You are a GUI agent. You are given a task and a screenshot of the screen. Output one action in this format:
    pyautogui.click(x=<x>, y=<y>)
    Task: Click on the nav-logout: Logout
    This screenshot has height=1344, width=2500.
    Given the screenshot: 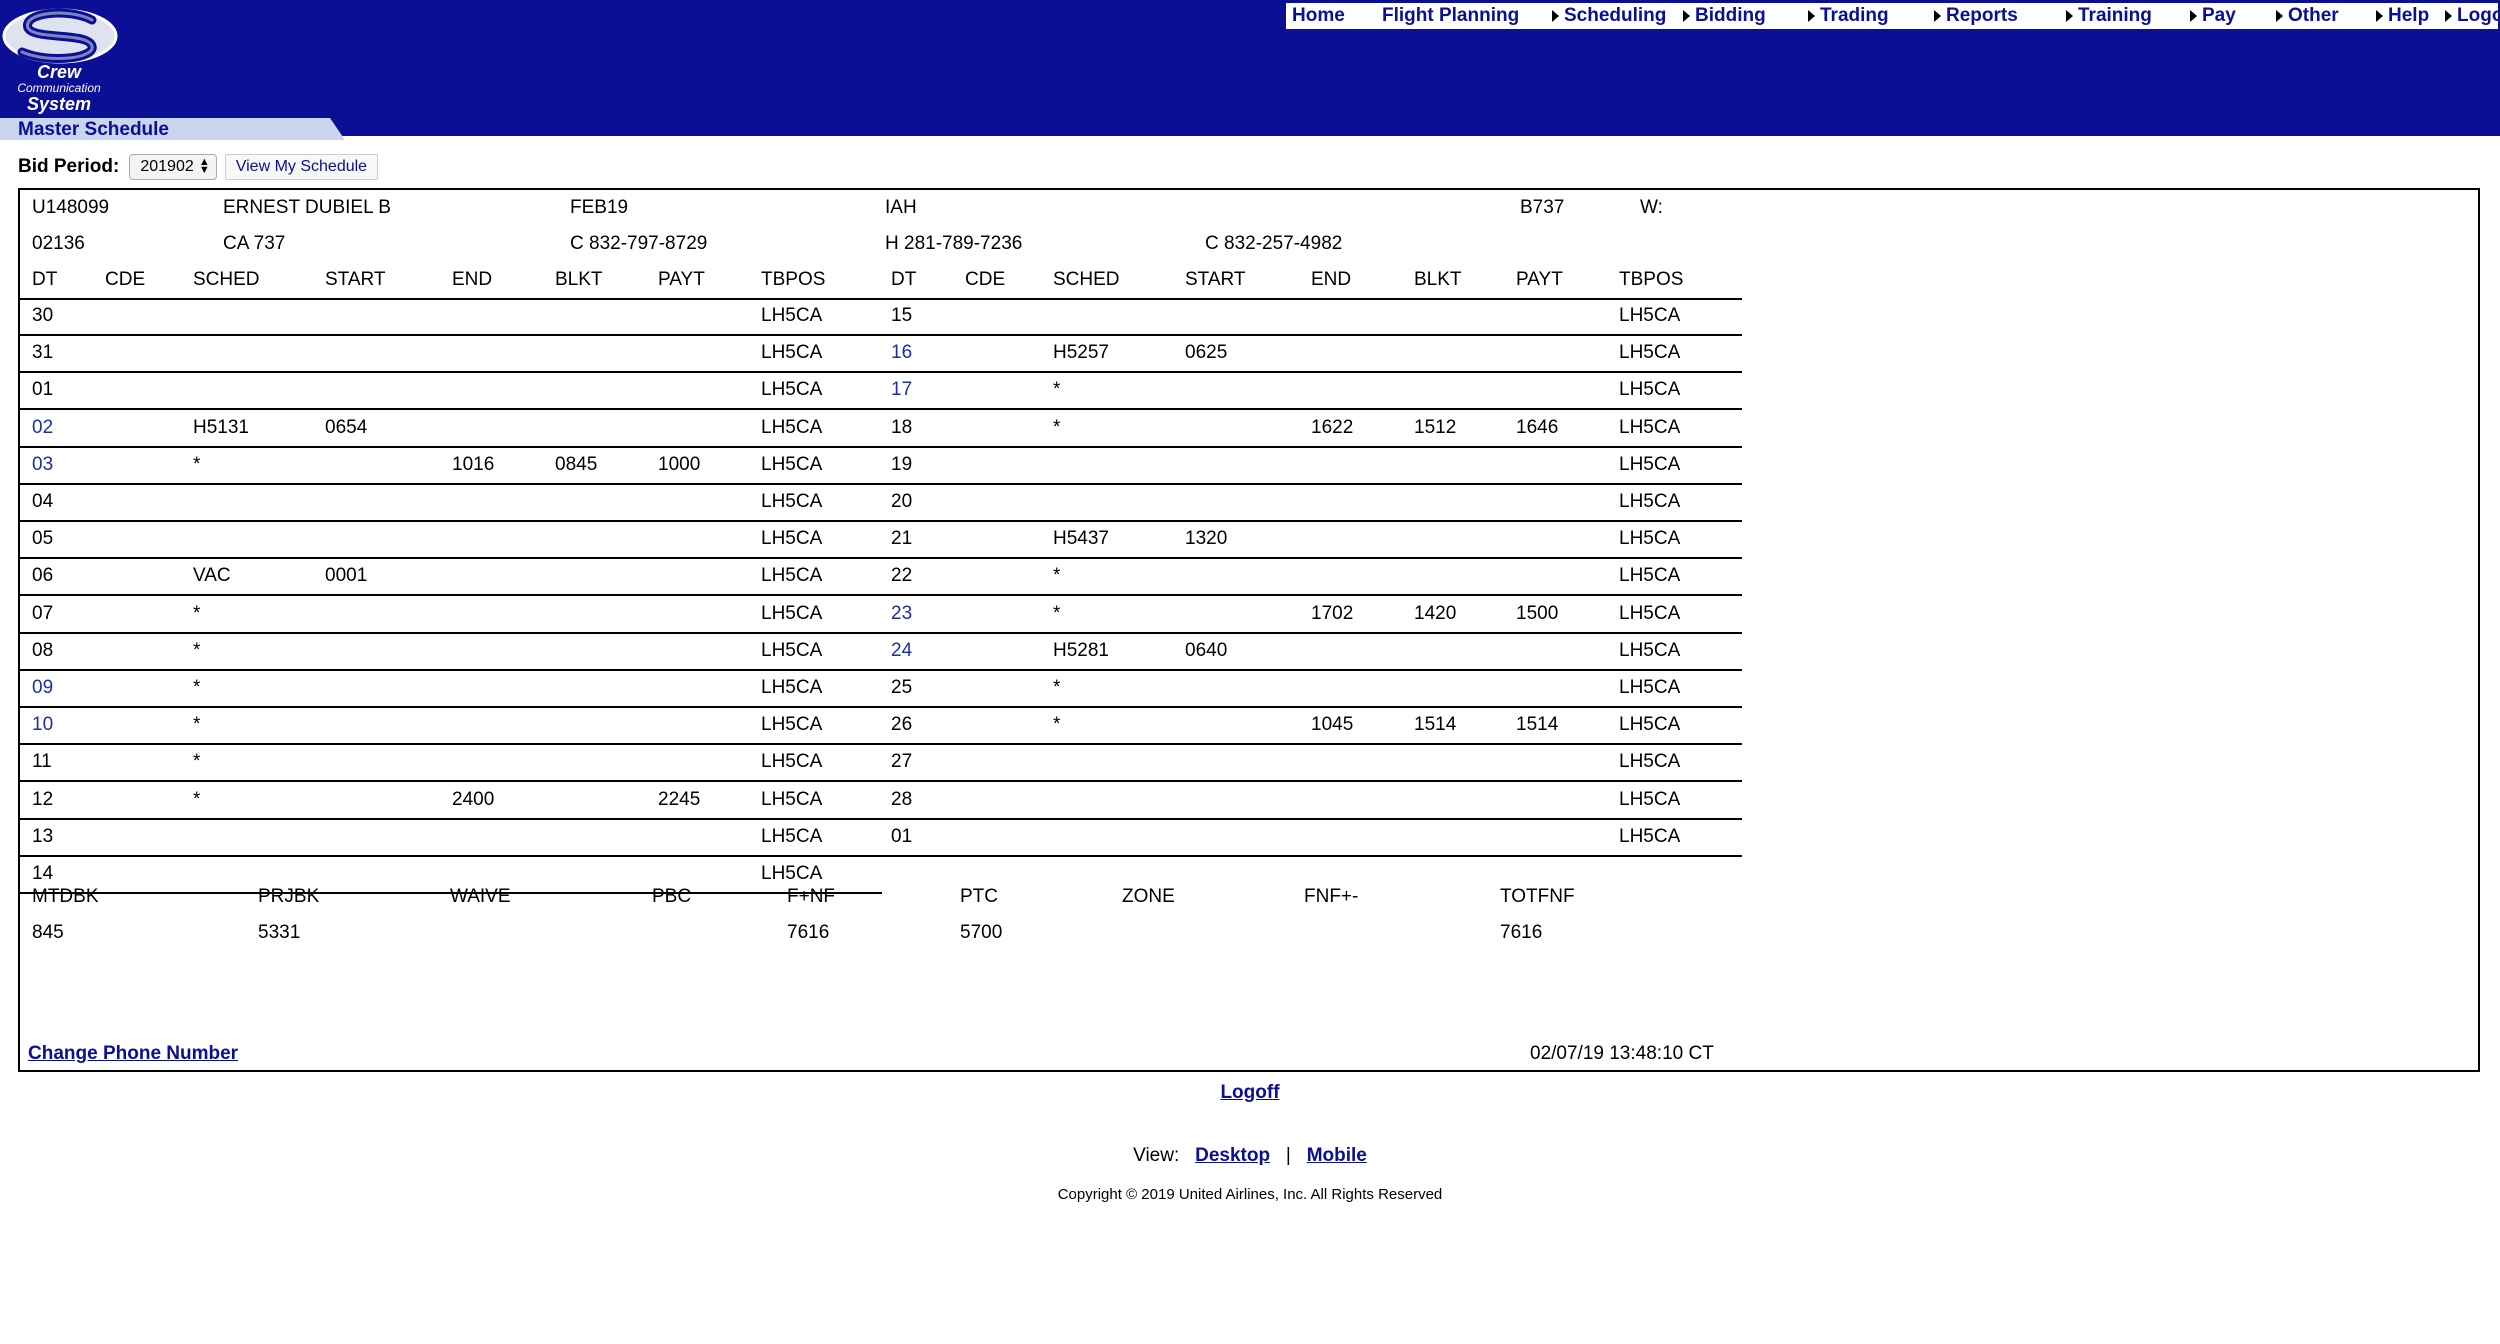 What is the action you would take?
    pyautogui.click(x=2472, y=16)
    